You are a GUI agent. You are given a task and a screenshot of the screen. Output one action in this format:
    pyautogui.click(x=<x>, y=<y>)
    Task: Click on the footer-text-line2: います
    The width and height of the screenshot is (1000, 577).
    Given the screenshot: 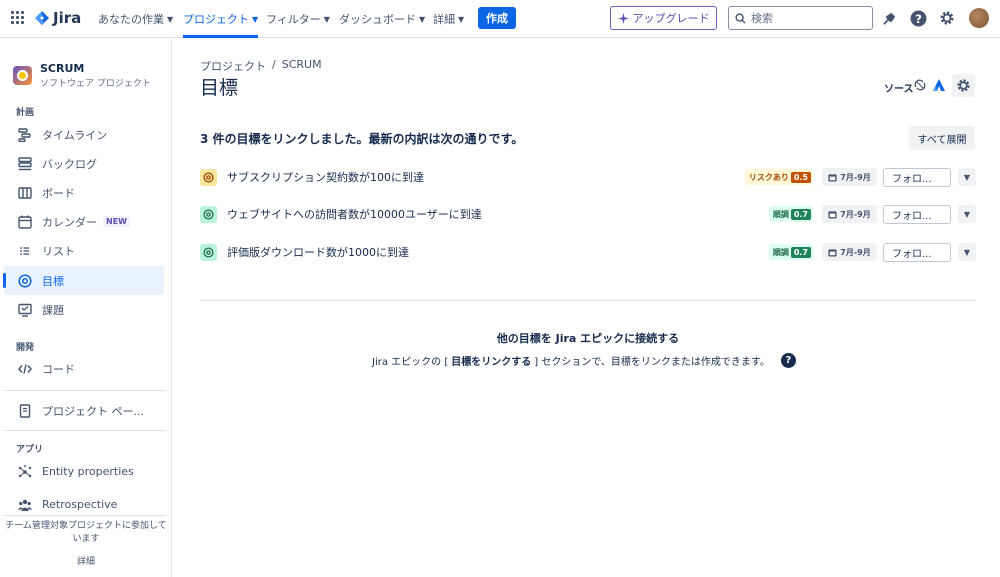 What is the action you would take?
    pyautogui.click(x=86, y=539)
    